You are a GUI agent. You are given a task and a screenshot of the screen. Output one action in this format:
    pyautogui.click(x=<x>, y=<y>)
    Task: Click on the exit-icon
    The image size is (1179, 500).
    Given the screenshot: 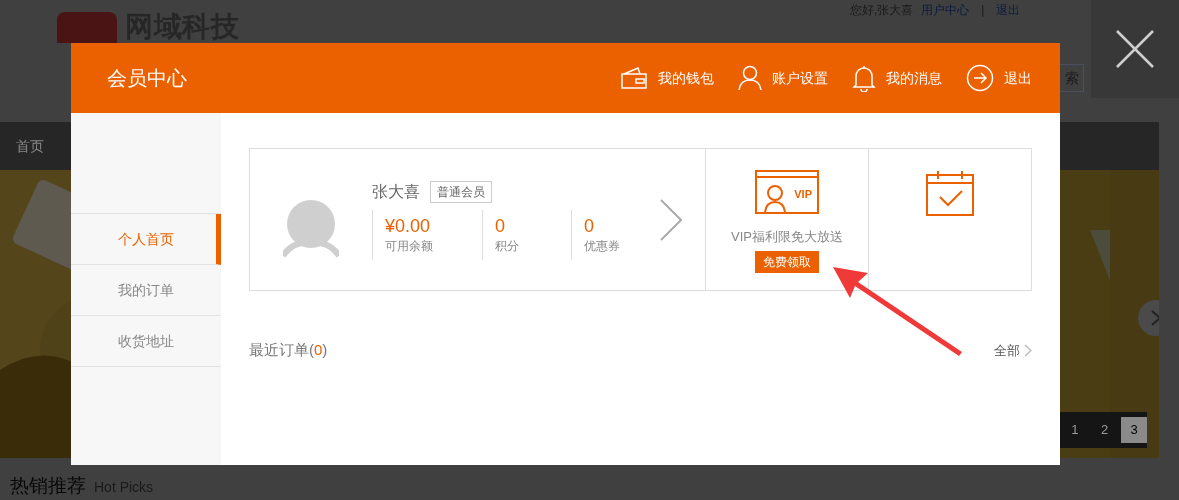 What is the action you would take?
    pyautogui.click(x=980, y=78)
    